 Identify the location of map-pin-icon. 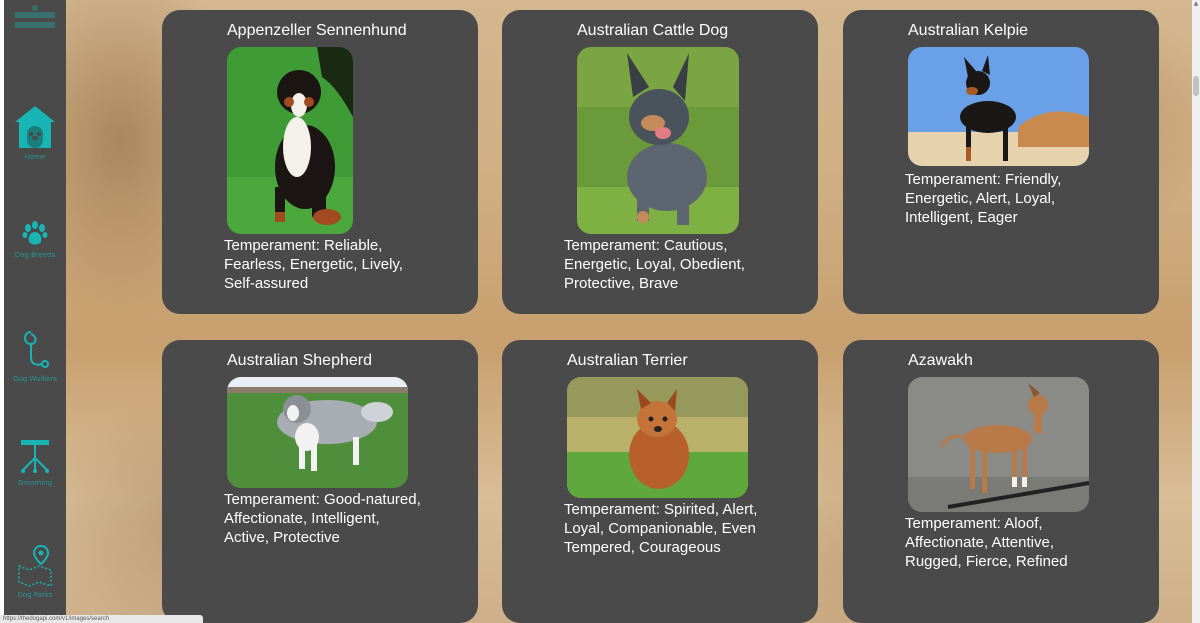
(35, 566).